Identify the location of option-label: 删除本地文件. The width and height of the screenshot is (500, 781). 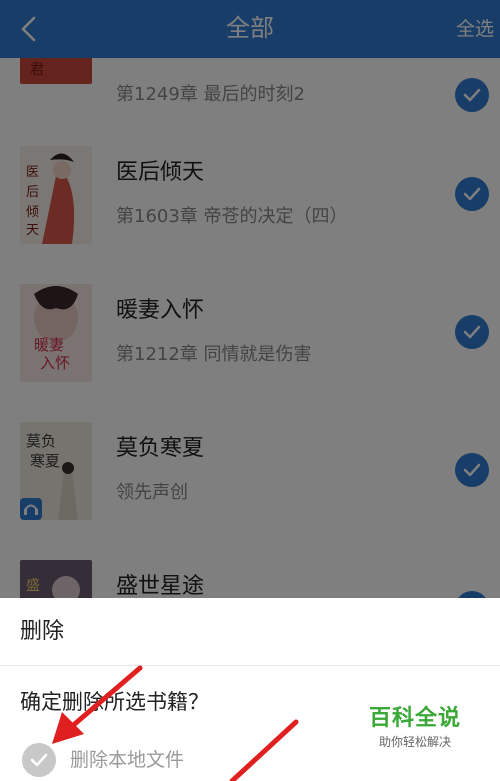
(127, 760).